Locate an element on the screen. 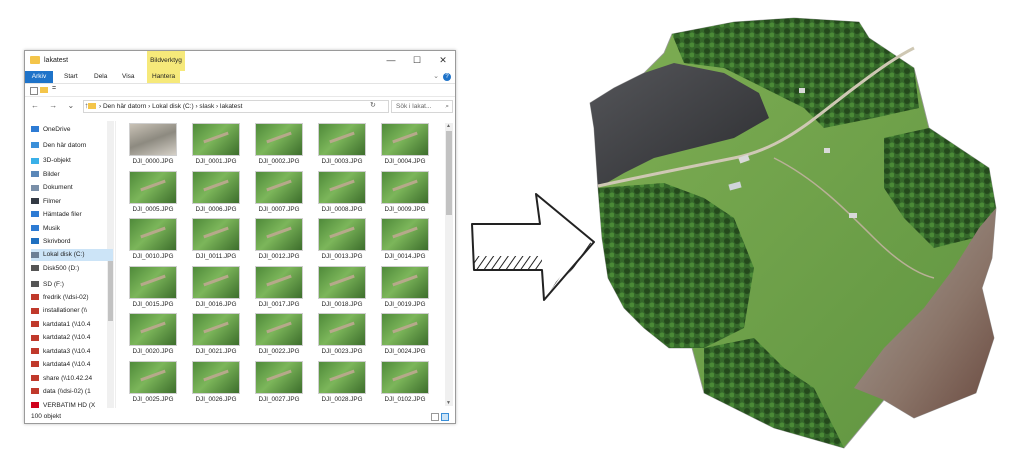 The width and height of the screenshot is (1024, 465). file-name: DJI_0001.JPG is located at coordinates (216, 161).